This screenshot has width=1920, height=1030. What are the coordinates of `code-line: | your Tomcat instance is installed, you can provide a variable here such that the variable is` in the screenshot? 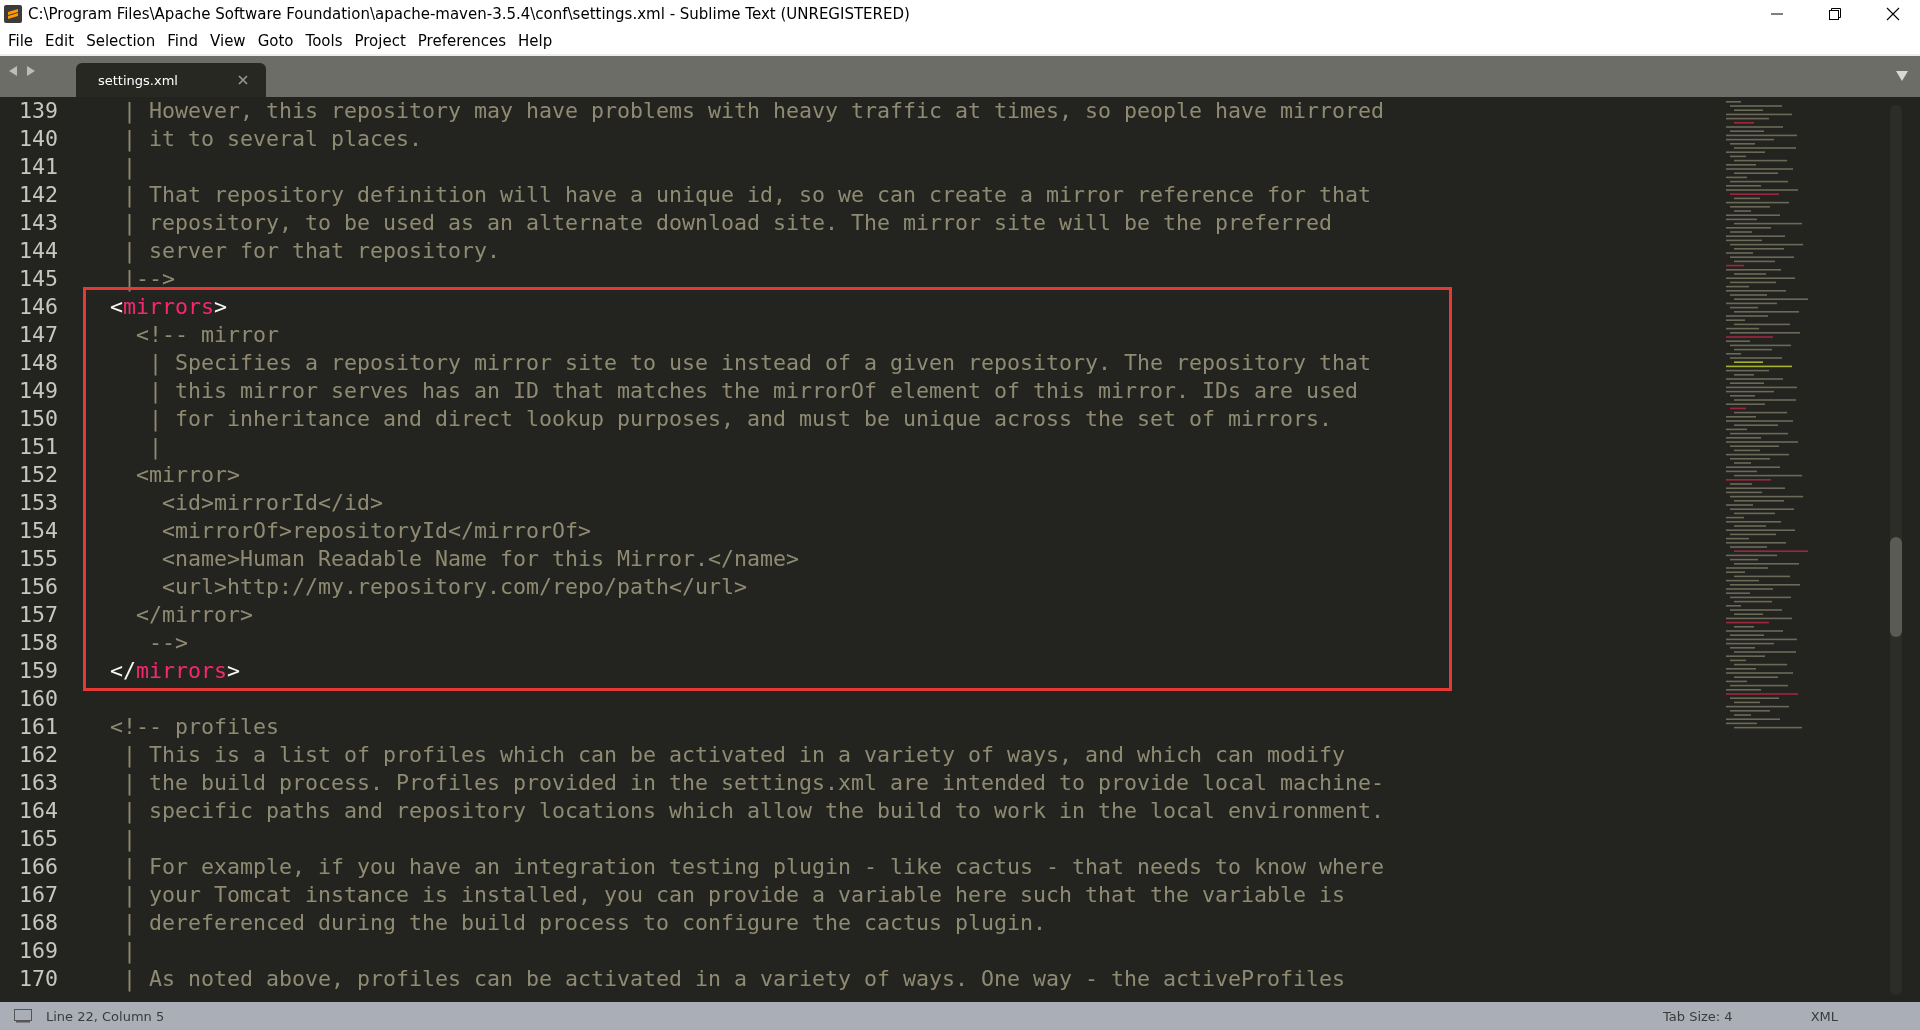 It's located at (734, 894).